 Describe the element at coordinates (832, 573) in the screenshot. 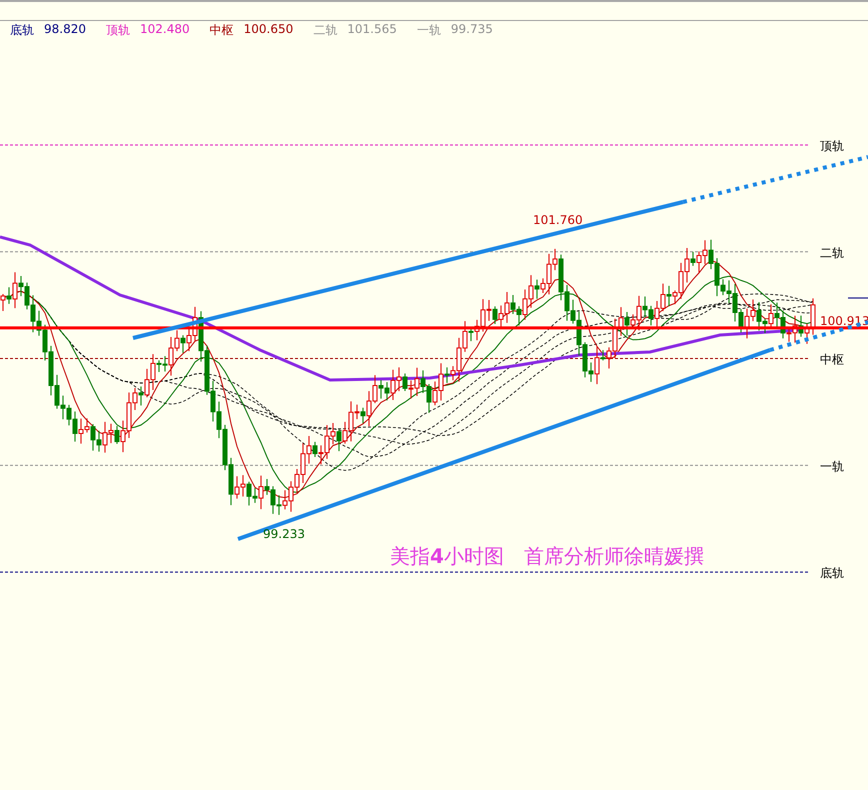

I see `level-label: 底轨` at that location.